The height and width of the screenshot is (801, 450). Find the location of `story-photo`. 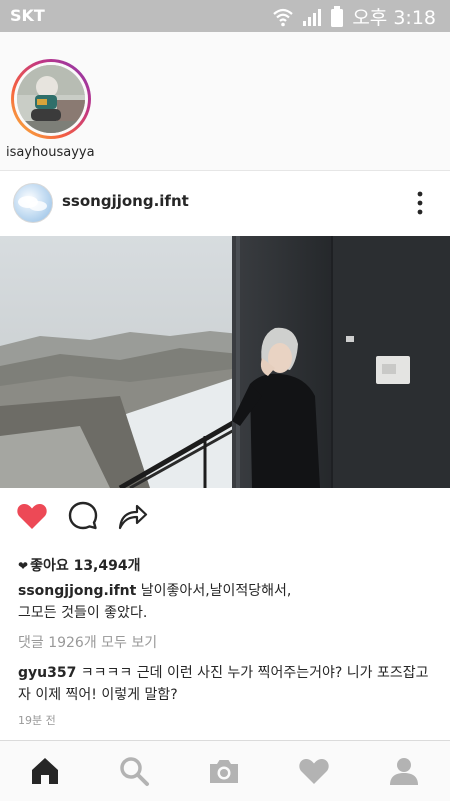

story-photo is located at coordinates (51, 99).